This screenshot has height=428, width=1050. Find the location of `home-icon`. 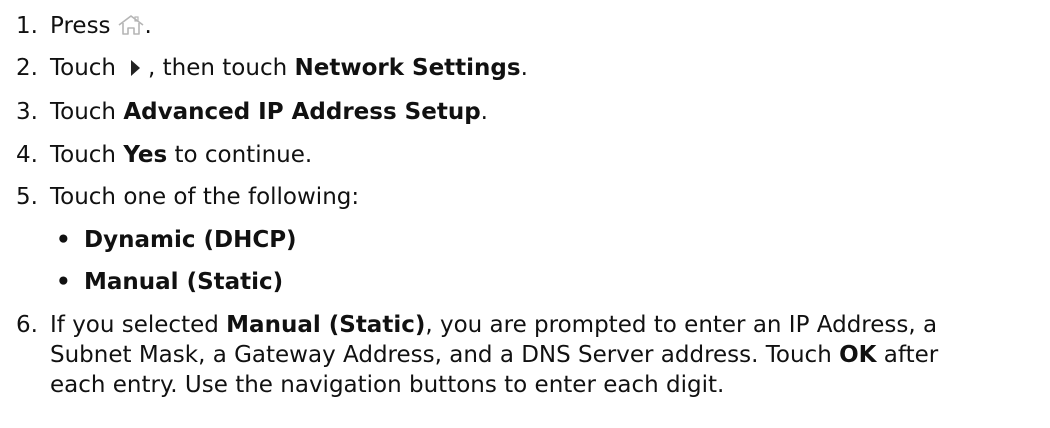

home-icon is located at coordinates (131, 25).